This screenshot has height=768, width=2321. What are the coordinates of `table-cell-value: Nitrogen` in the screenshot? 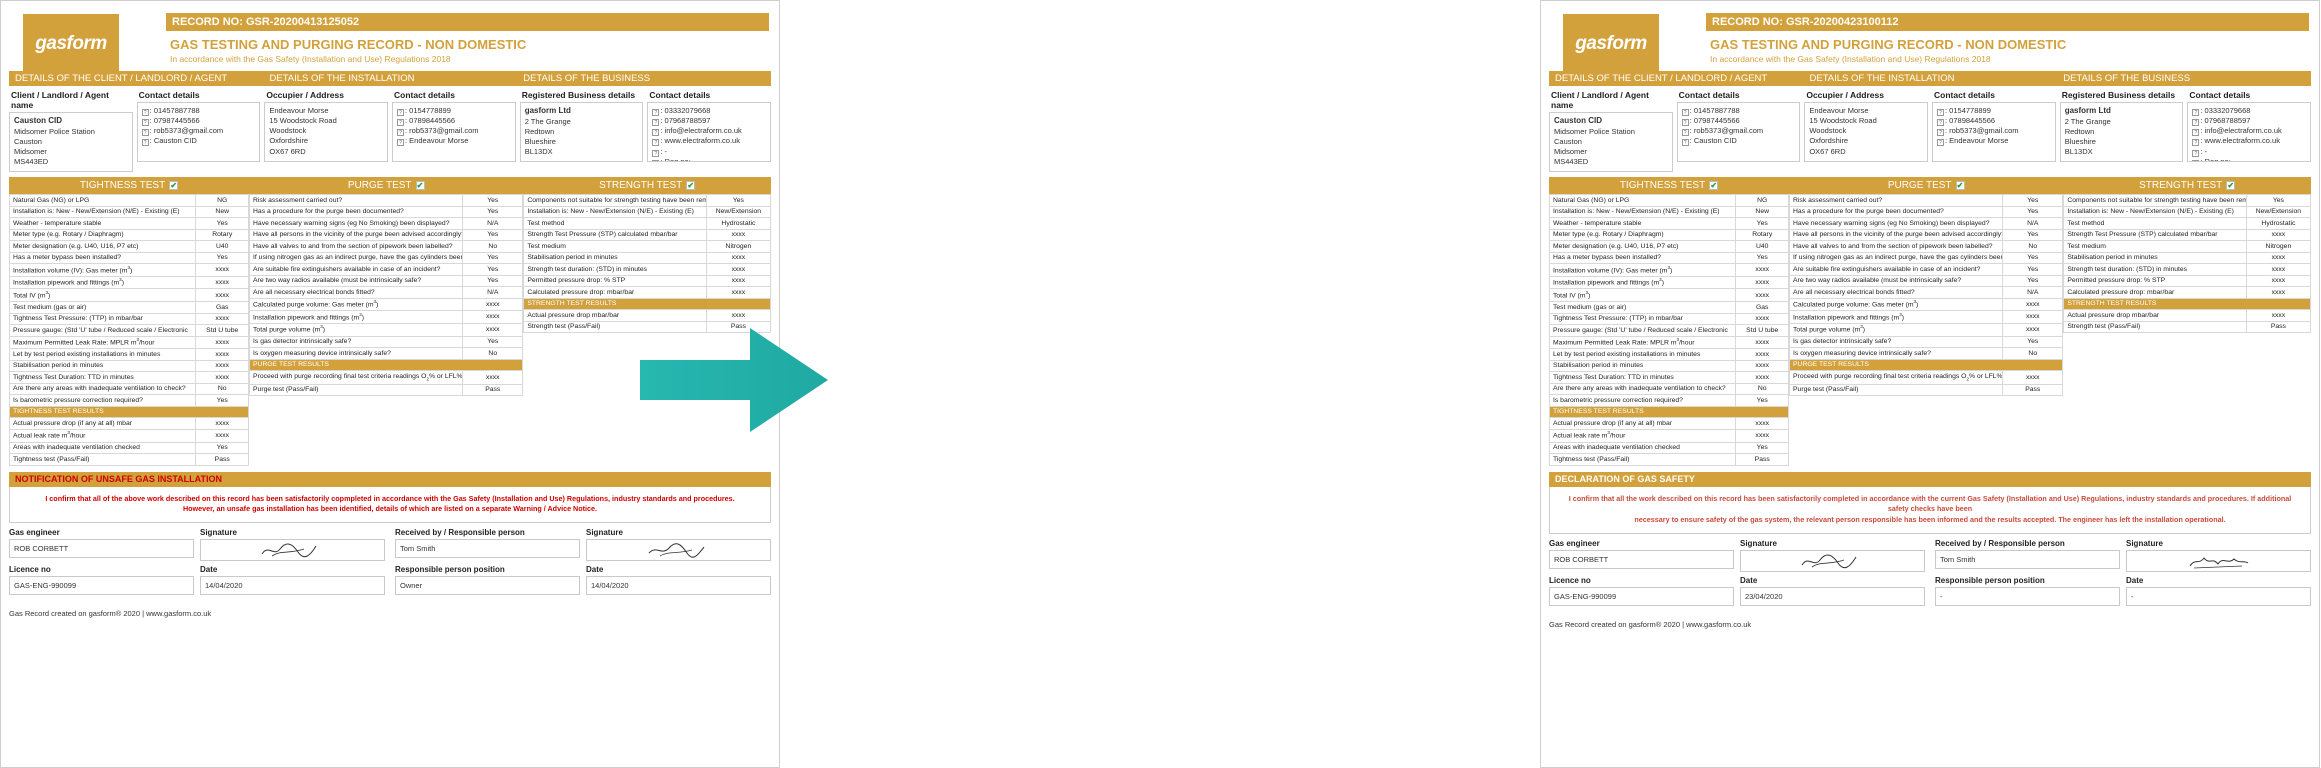 It's located at (738, 246).